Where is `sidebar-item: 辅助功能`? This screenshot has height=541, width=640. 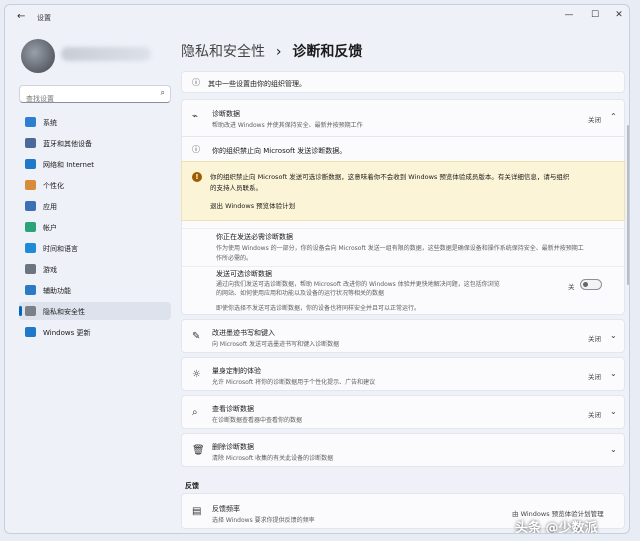
sidebar-item: 辅助功能 is located at coordinates (95, 290).